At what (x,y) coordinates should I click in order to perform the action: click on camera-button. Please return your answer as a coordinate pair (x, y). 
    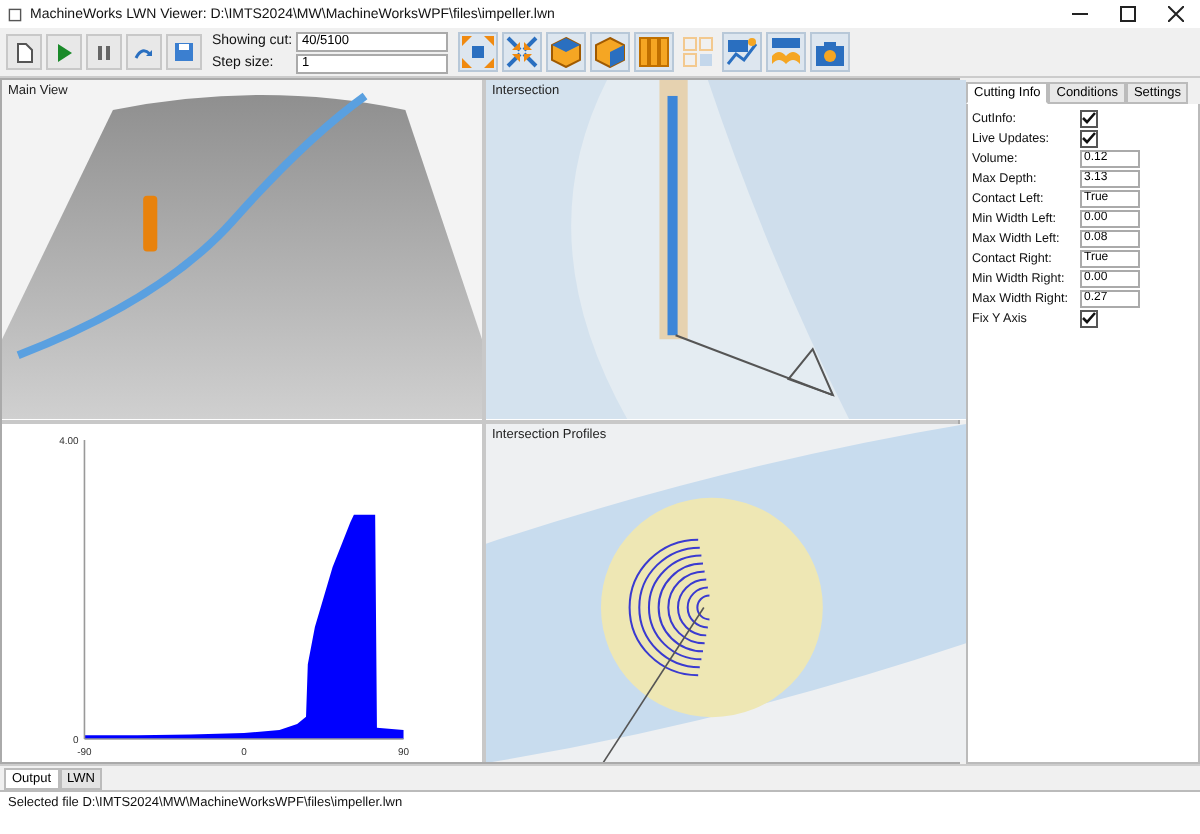
    Looking at the image, I should click on (830, 52).